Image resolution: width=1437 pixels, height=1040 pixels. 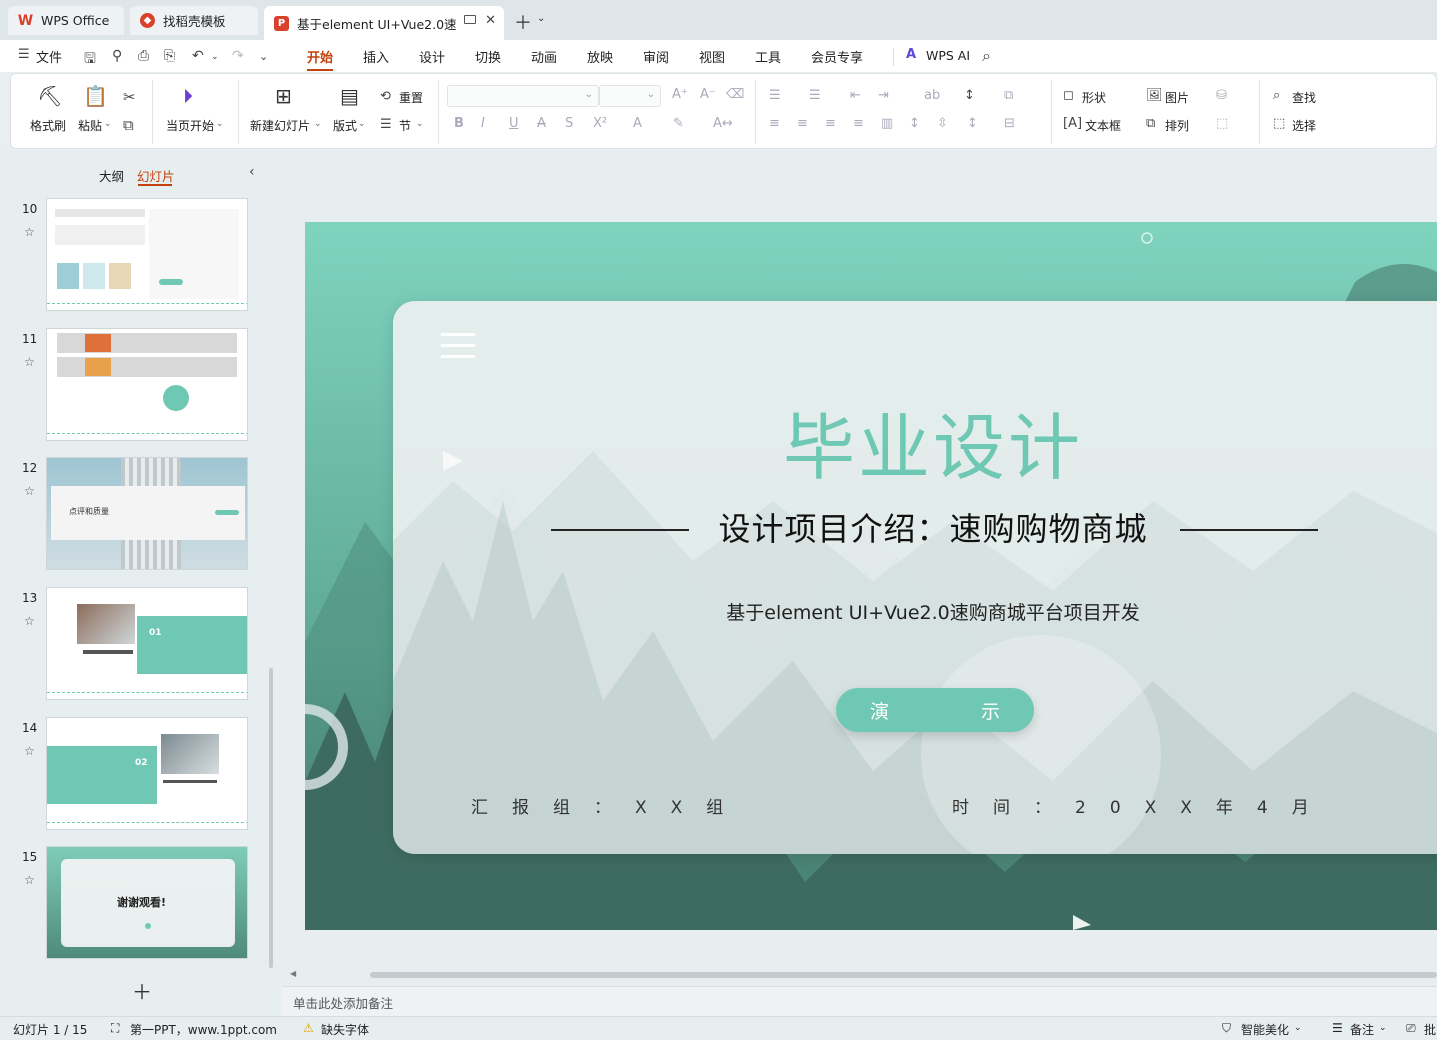 What do you see at coordinates (128, 125) in the screenshot?
I see `copy-icon: ⧉` at bounding box center [128, 125].